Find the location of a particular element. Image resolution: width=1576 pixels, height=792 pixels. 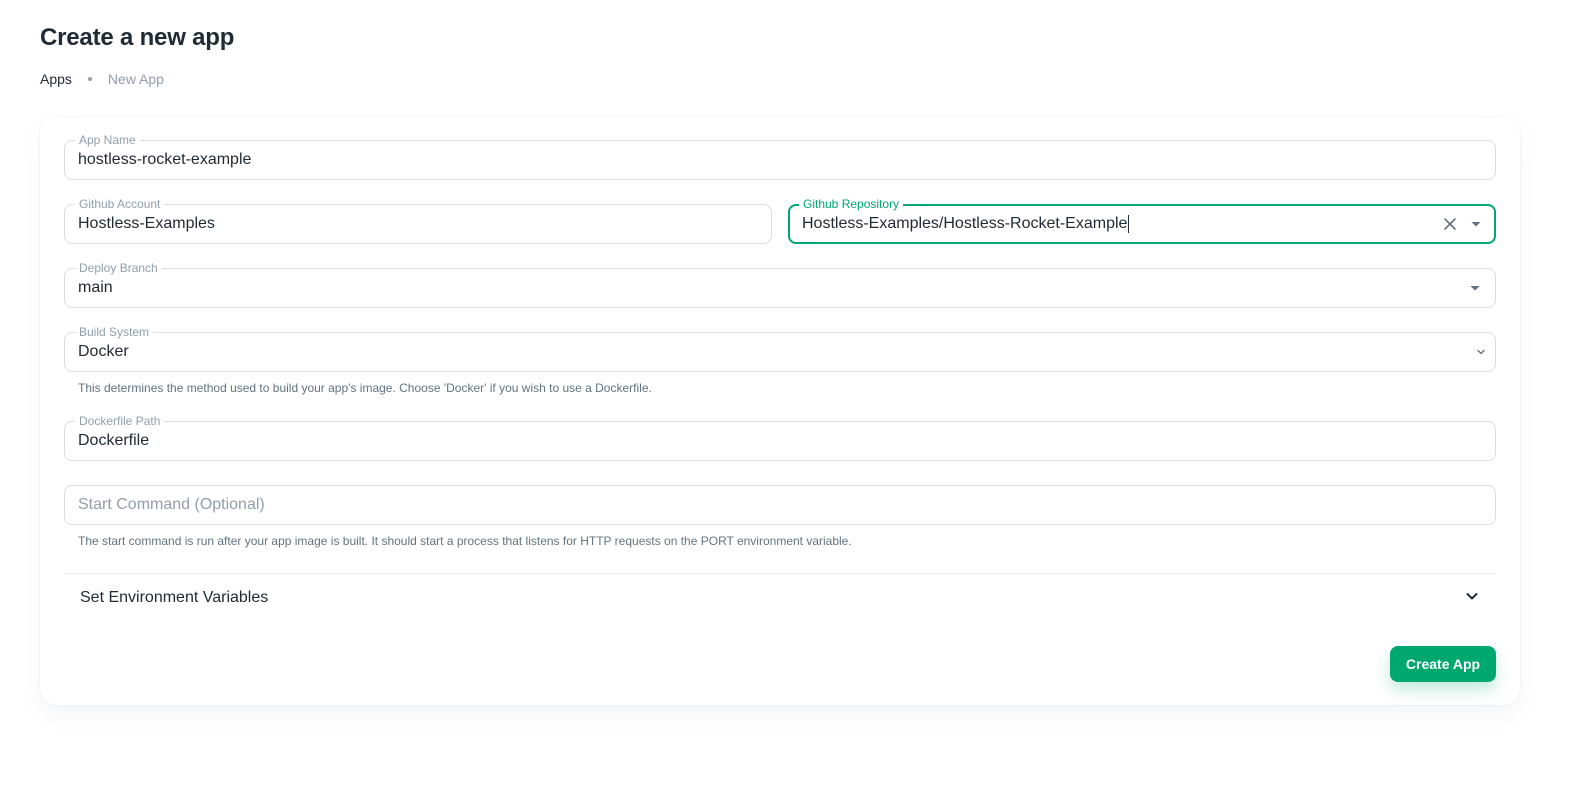

build-system-select: Build System Docker is located at coordinates (780, 348).